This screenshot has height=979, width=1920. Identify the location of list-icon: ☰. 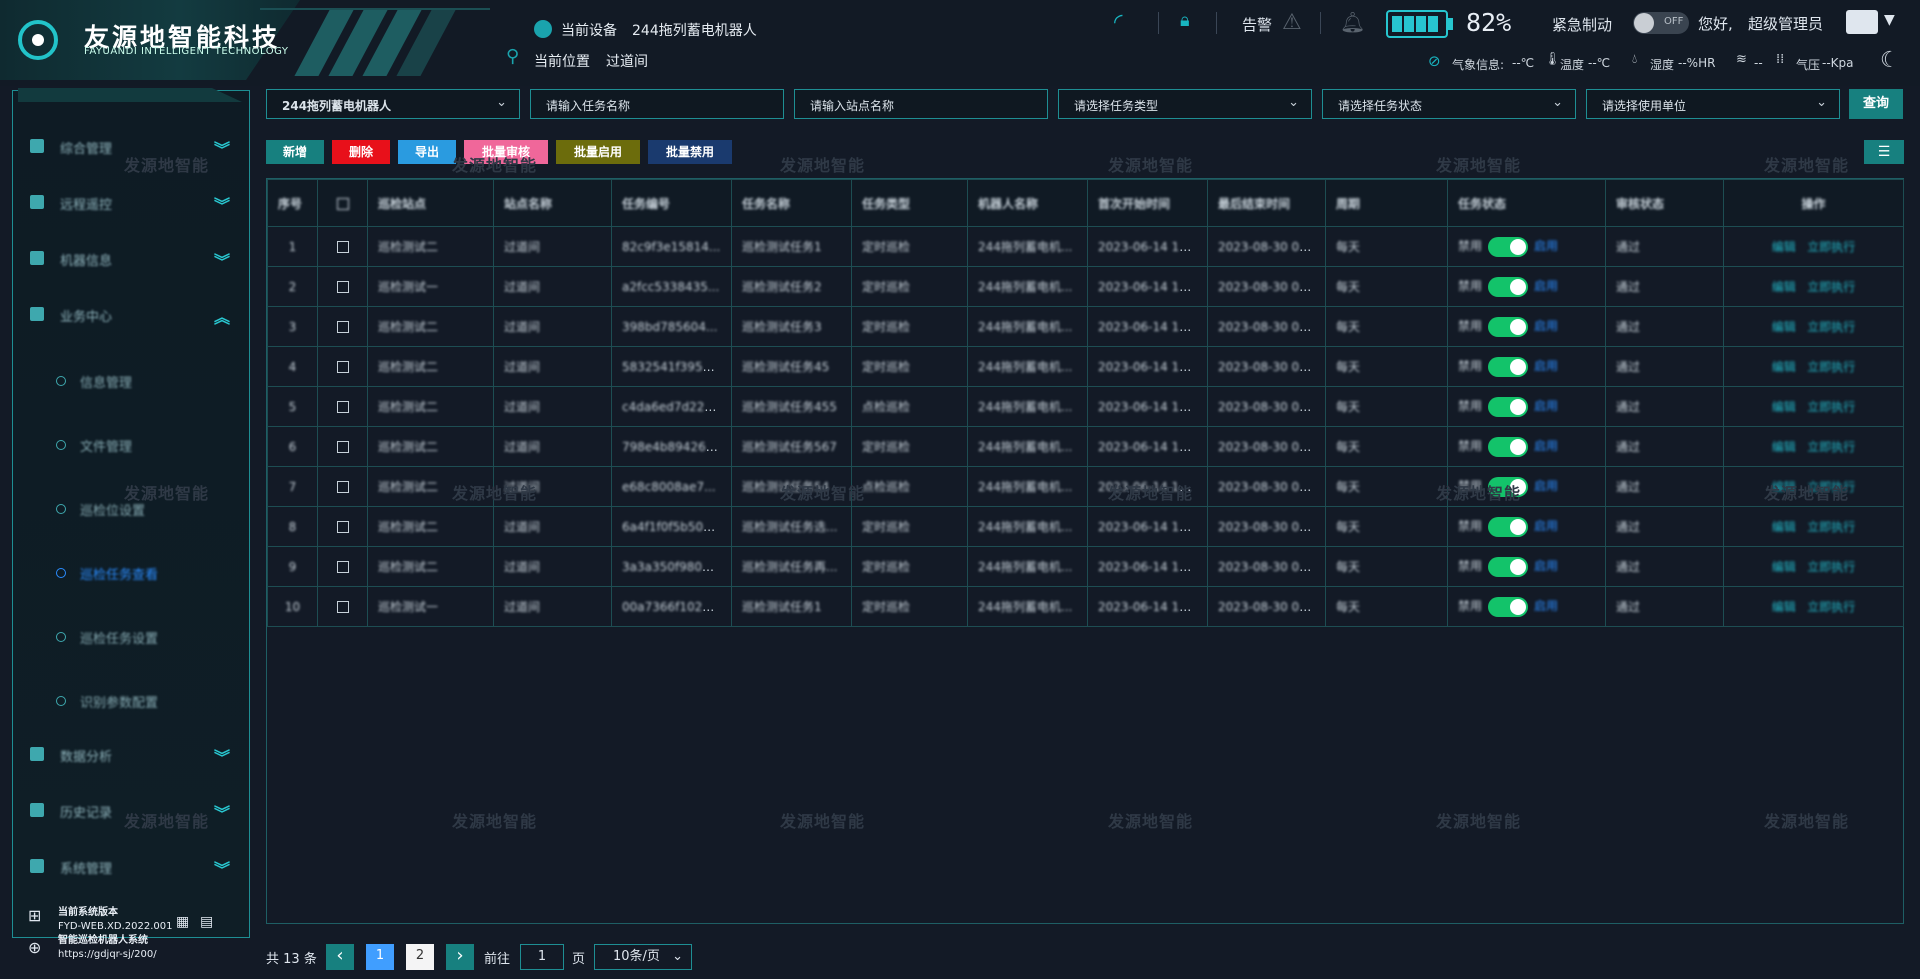
(1884, 152).